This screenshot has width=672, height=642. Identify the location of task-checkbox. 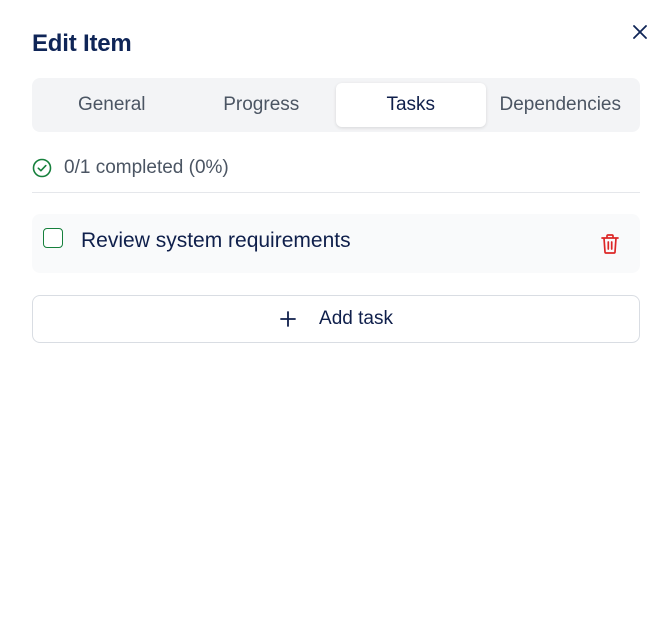
(53, 238).